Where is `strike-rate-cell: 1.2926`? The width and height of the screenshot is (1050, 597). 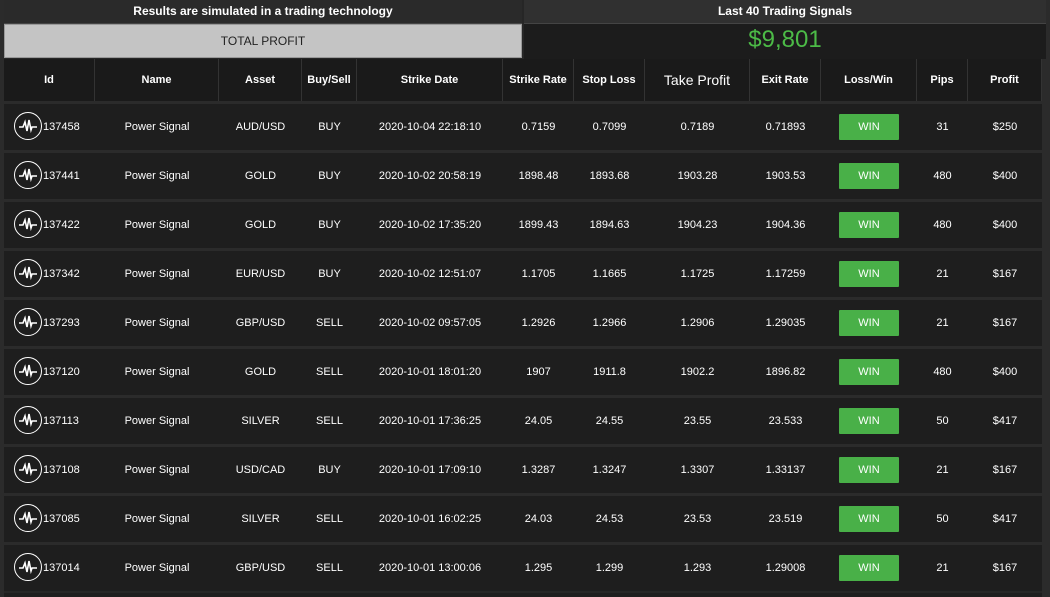 strike-rate-cell: 1.2926 is located at coordinates (538, 321).